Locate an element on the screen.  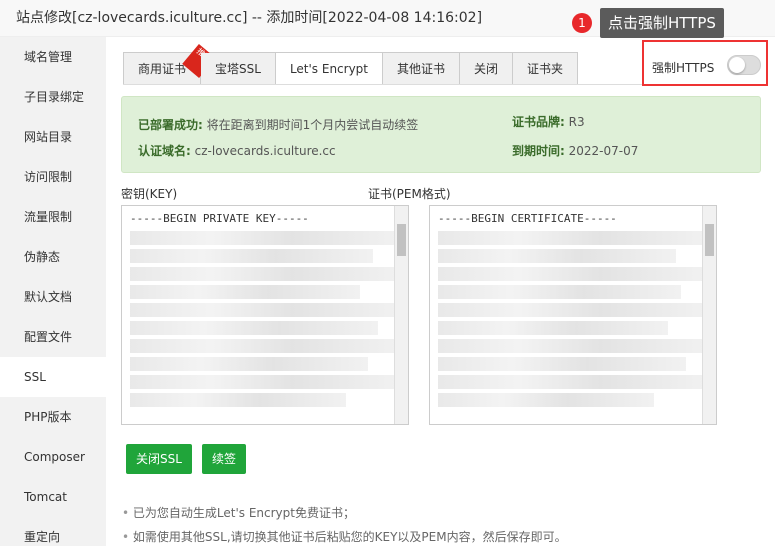
sidebar-item-domain: 域名管理 is located at coordinates (53, 57).